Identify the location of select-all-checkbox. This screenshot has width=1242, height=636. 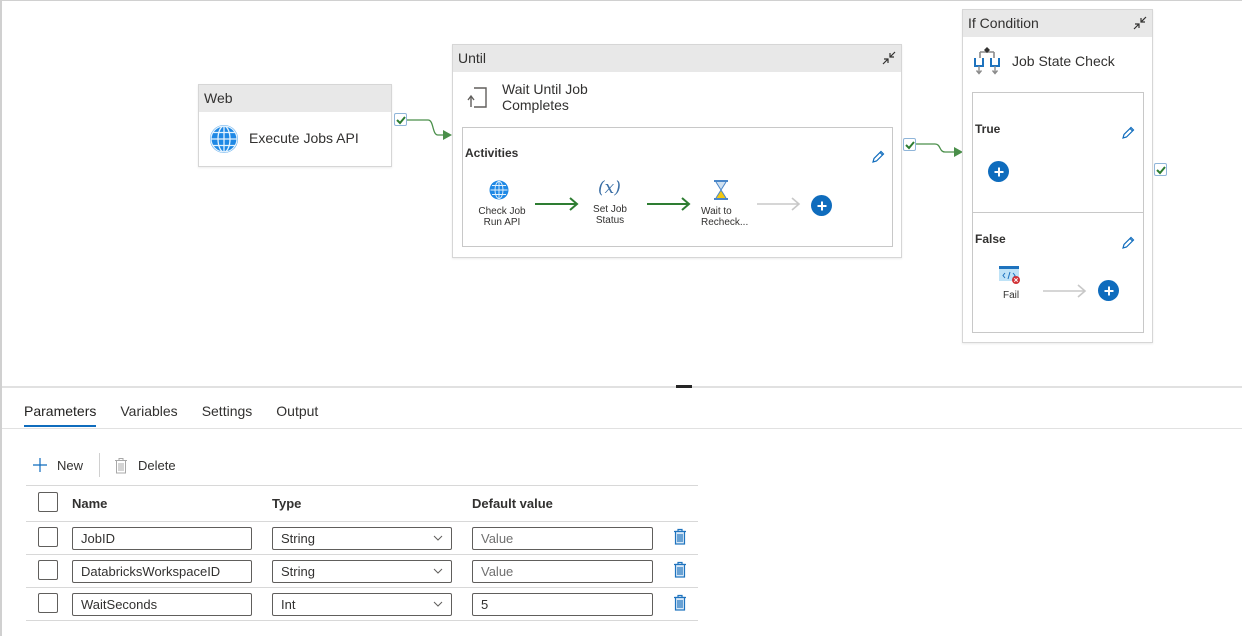
(48, 502).